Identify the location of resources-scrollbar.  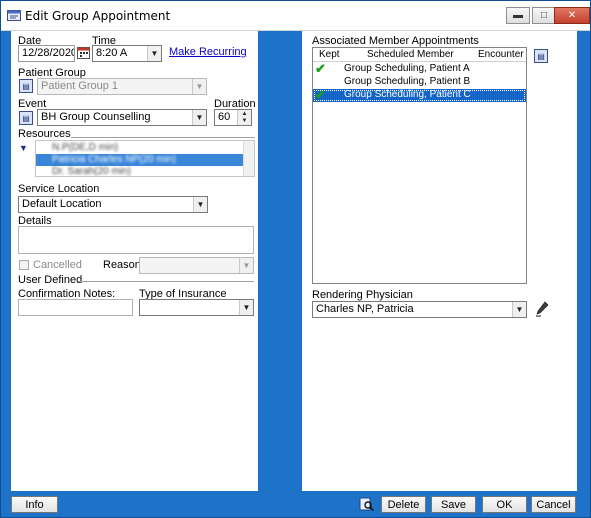
(248, 158).